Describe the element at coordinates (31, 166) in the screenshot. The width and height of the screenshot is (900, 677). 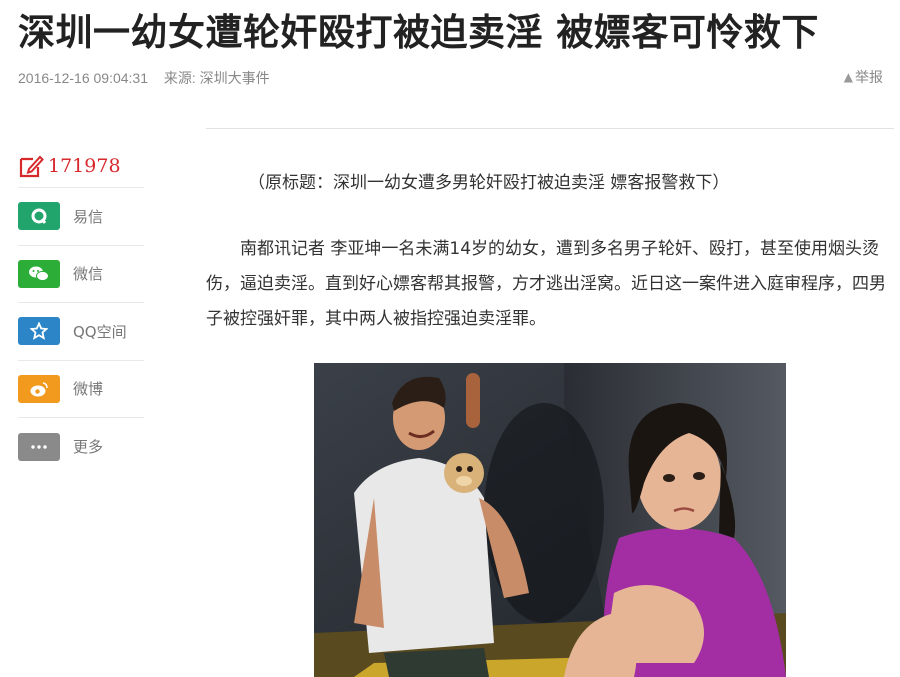
I see `comment-edit-icon` at that location.